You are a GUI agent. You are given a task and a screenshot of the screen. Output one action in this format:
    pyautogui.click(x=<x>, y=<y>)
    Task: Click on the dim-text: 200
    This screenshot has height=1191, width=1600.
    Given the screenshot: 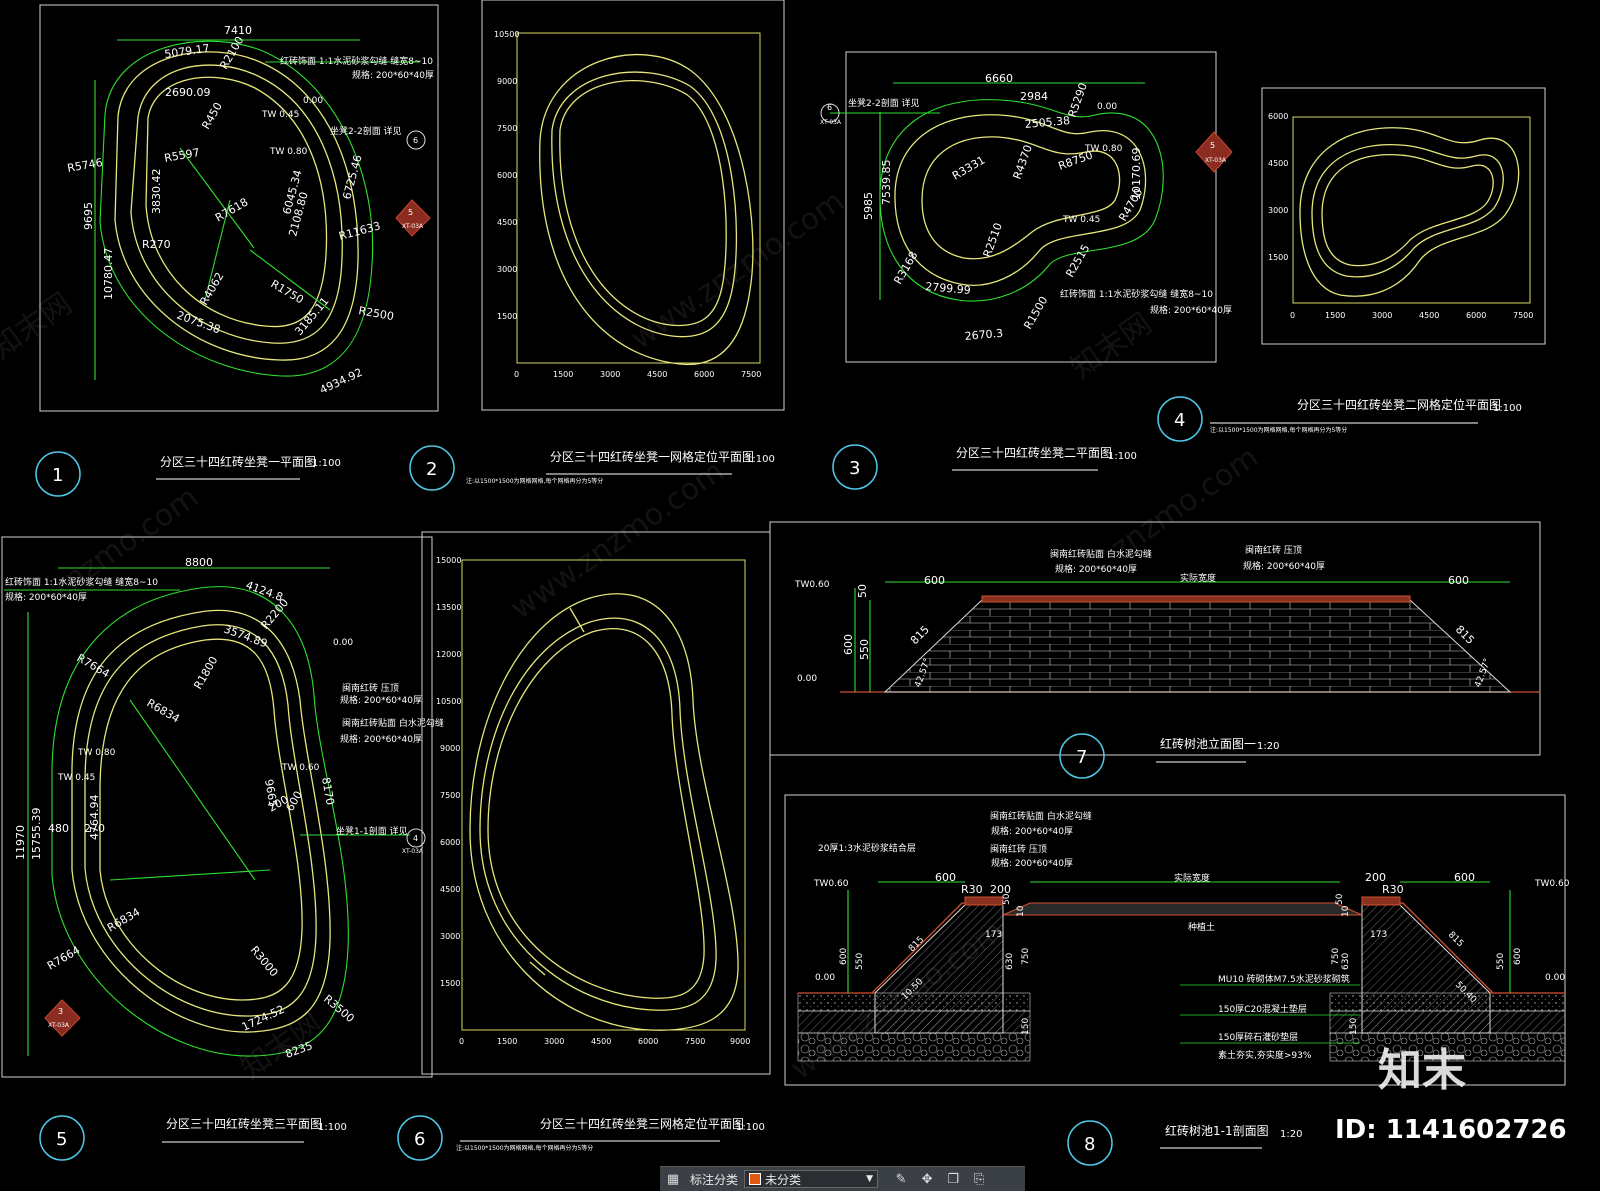 What is the action you would take?
    pyautogui.click(x=1375, y=877)
    